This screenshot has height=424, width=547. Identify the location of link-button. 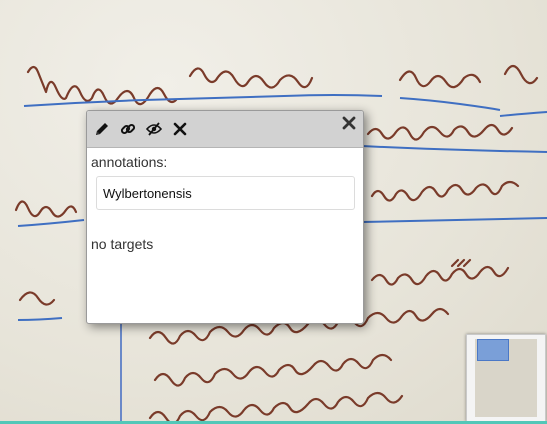
(128, 129).